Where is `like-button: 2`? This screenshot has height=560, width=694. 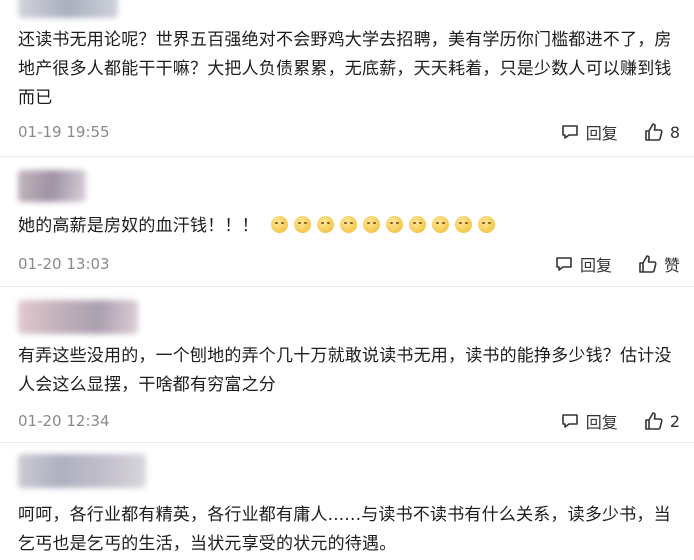
like-button: 2 is located at coordinates (662, 421).